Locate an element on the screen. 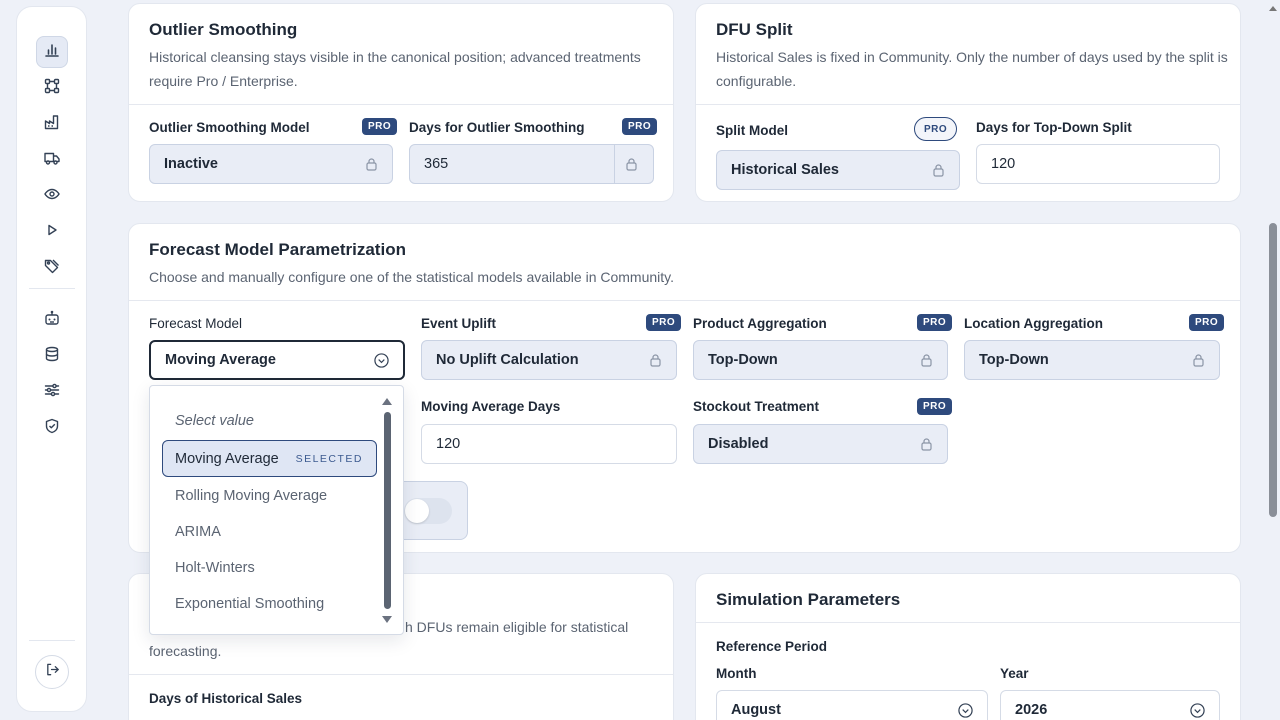 The width and height of the screenshot is (1280, 720). scroll-down-arrow is located at coordinates (387, 619).